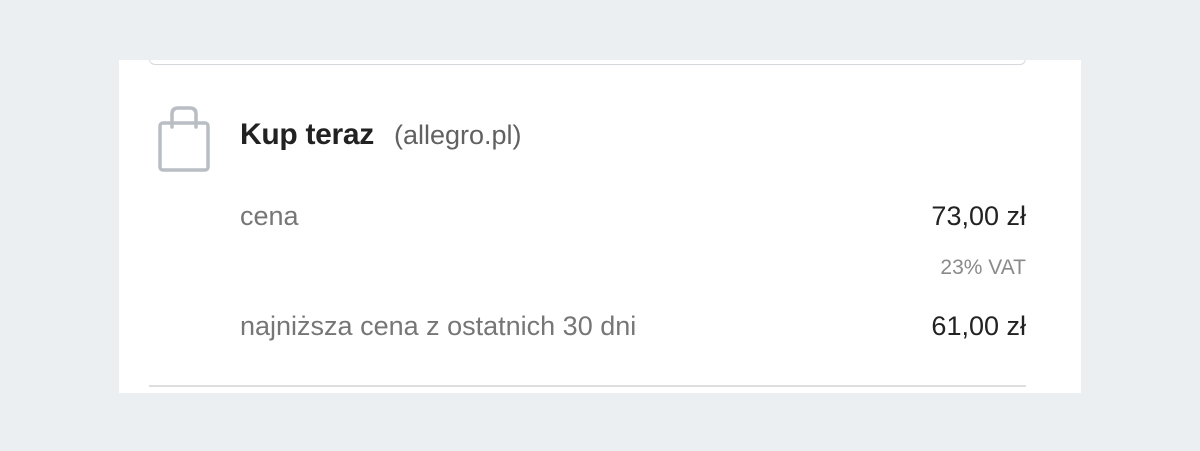 This screenshot has width=1200, height=451. Describe the element at coordinates (458, 135) in the screenshot. I see `offer-source: (allegro.pl)` at that location.